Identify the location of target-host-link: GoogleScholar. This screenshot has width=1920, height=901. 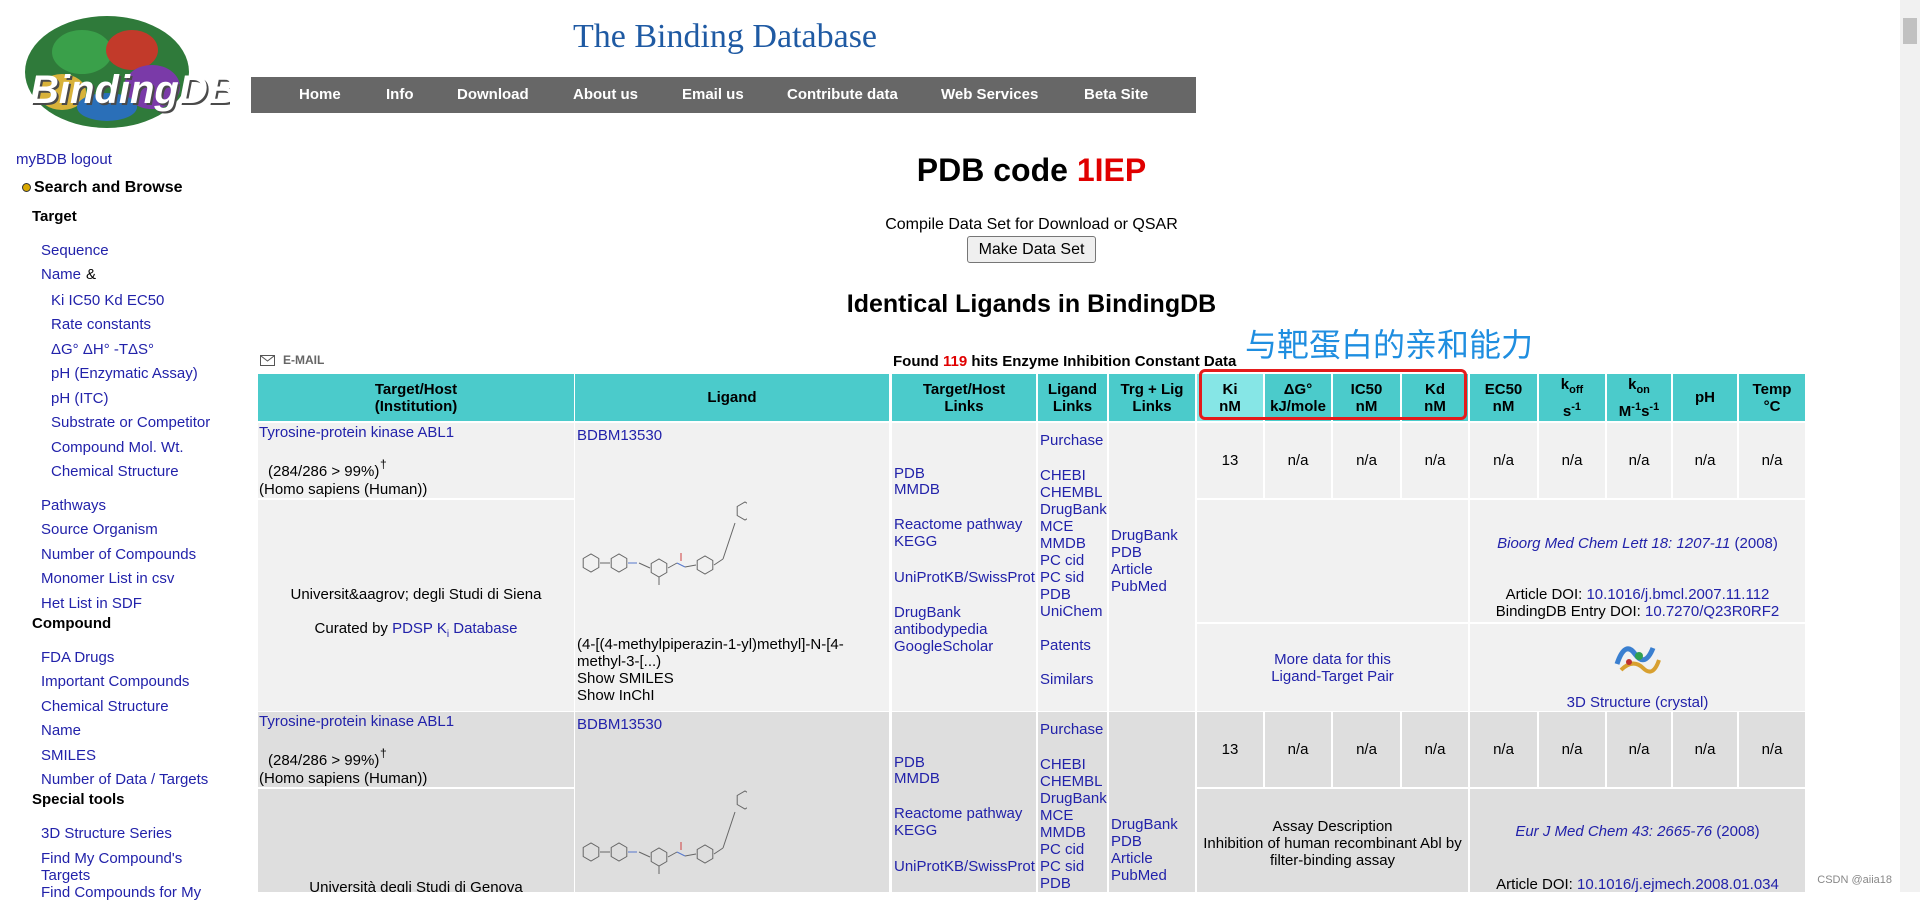
(943, 646).